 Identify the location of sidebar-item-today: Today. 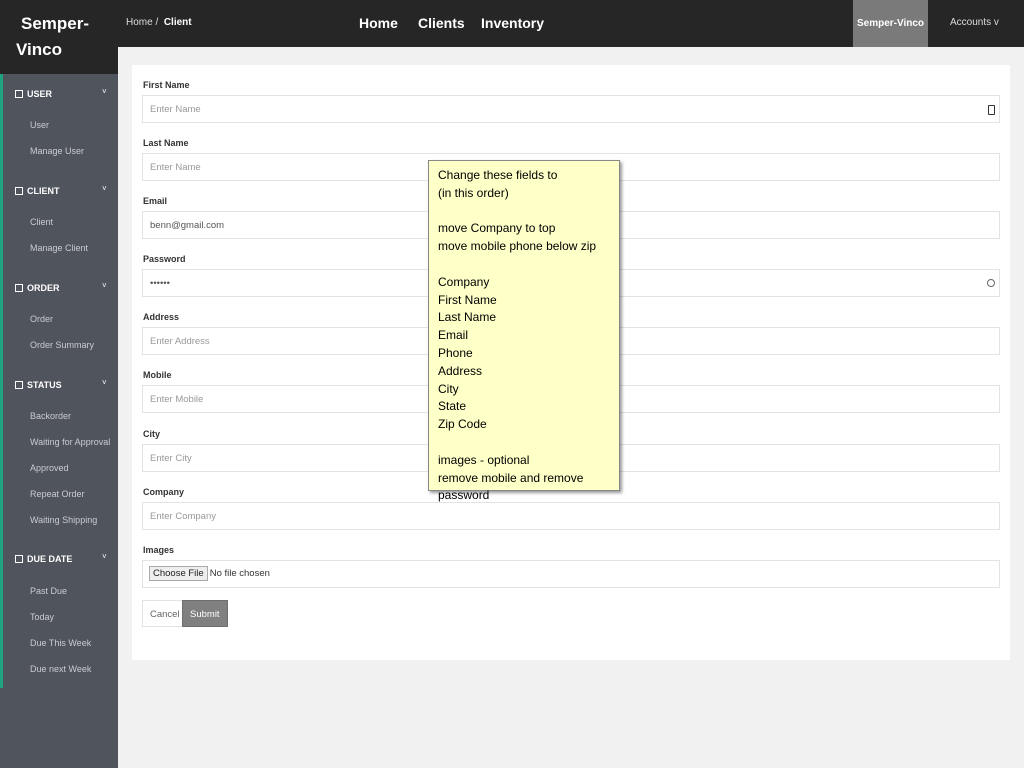
(42, 617).